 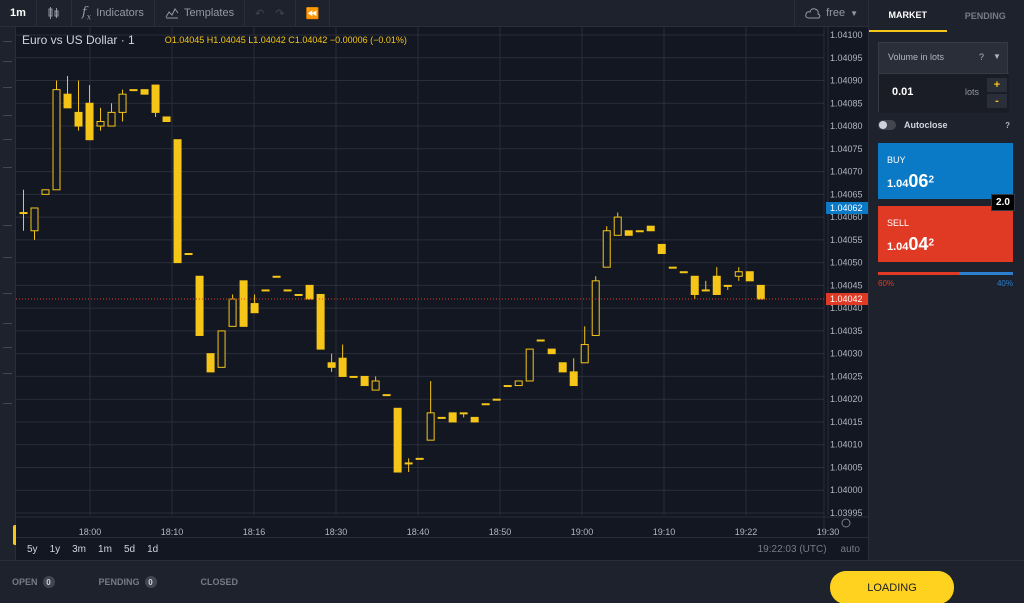 I want to click on trash-tool-icon, so click(x=7, y=373).